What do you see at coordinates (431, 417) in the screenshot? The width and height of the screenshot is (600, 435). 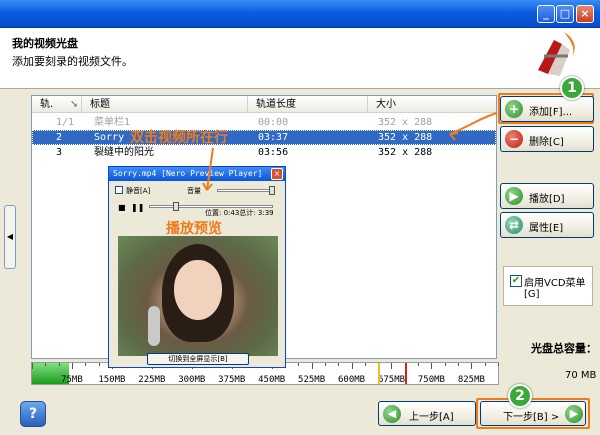 I see `back-button-label: 上一步[A]` at bounding box center [431, 417].